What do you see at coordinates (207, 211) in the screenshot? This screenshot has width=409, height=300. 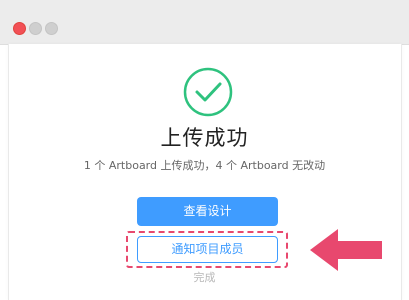 I see `view-design-button: 查看设计` at bounding box center [207, 211].